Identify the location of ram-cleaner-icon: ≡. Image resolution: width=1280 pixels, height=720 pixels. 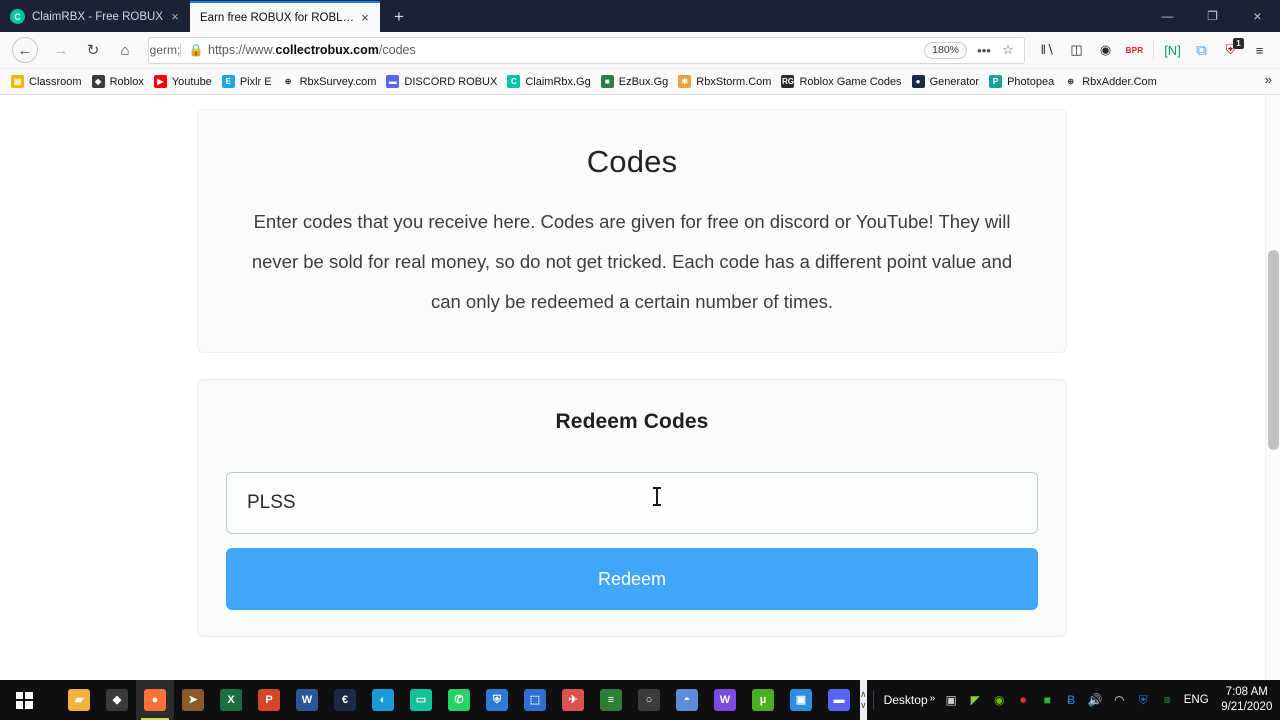
(611, 700).